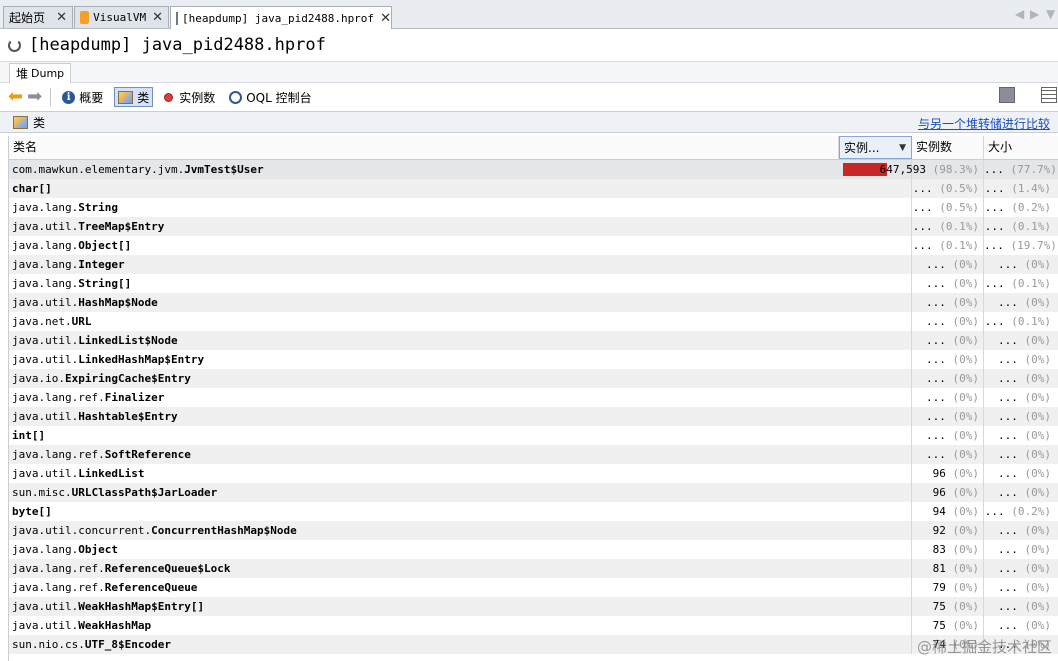  I want to click on compare-heapdump-link: 与另一个堆转储进行比较, so click(984, 123).